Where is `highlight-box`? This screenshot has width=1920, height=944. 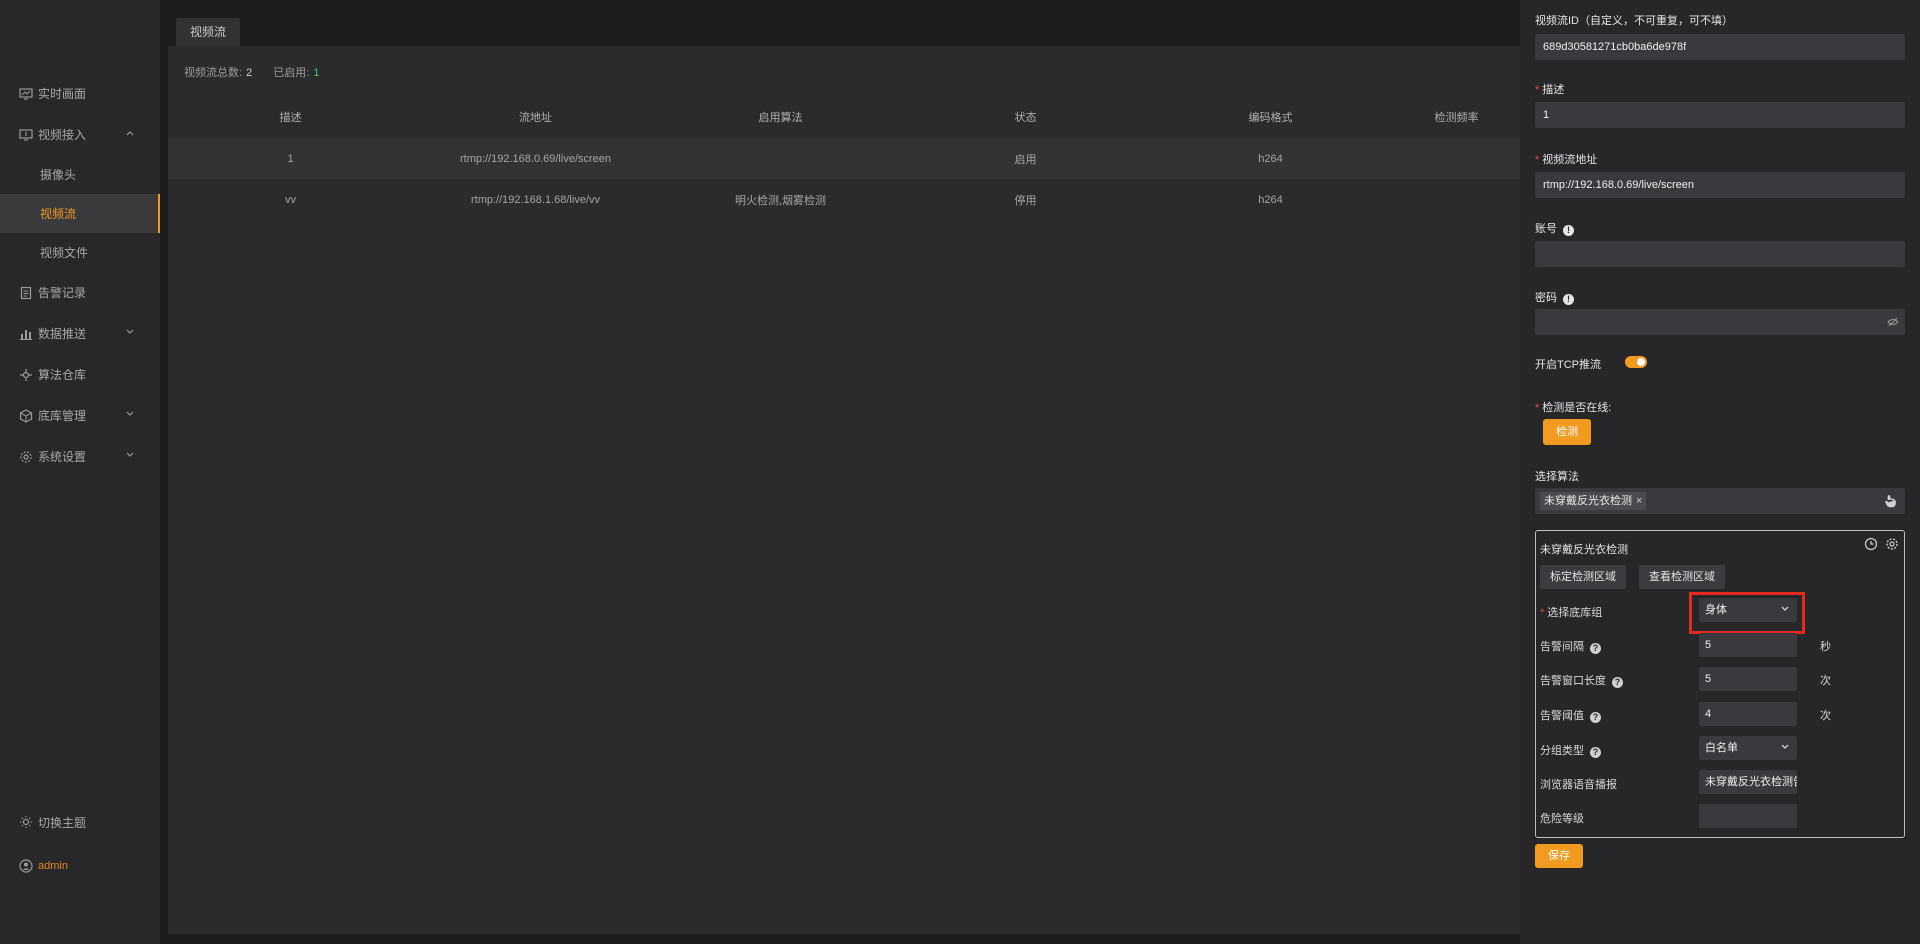
highlight-box is located at coordinates (1747, 613).